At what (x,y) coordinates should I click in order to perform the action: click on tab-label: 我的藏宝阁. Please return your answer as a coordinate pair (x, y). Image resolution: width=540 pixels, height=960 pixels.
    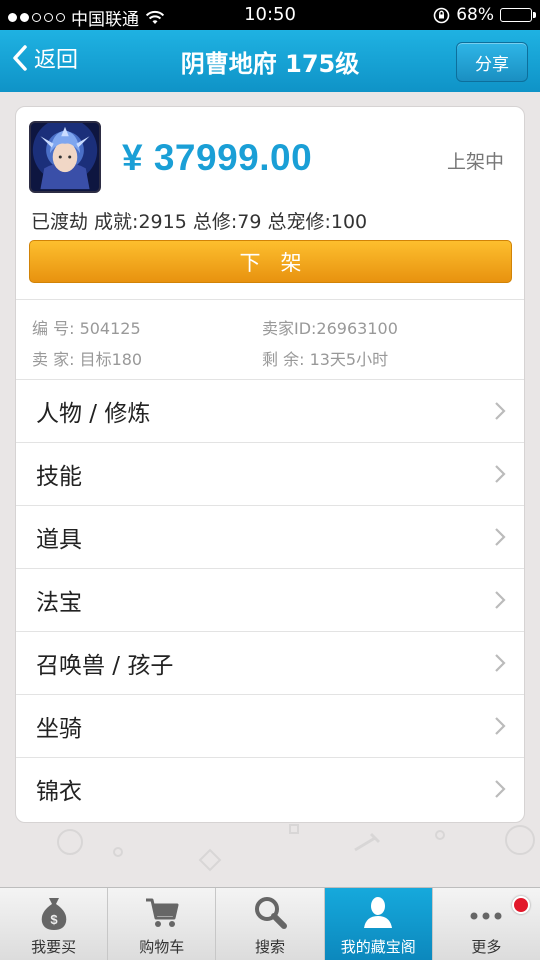
    Looking at the image, I should click on (378, 947).